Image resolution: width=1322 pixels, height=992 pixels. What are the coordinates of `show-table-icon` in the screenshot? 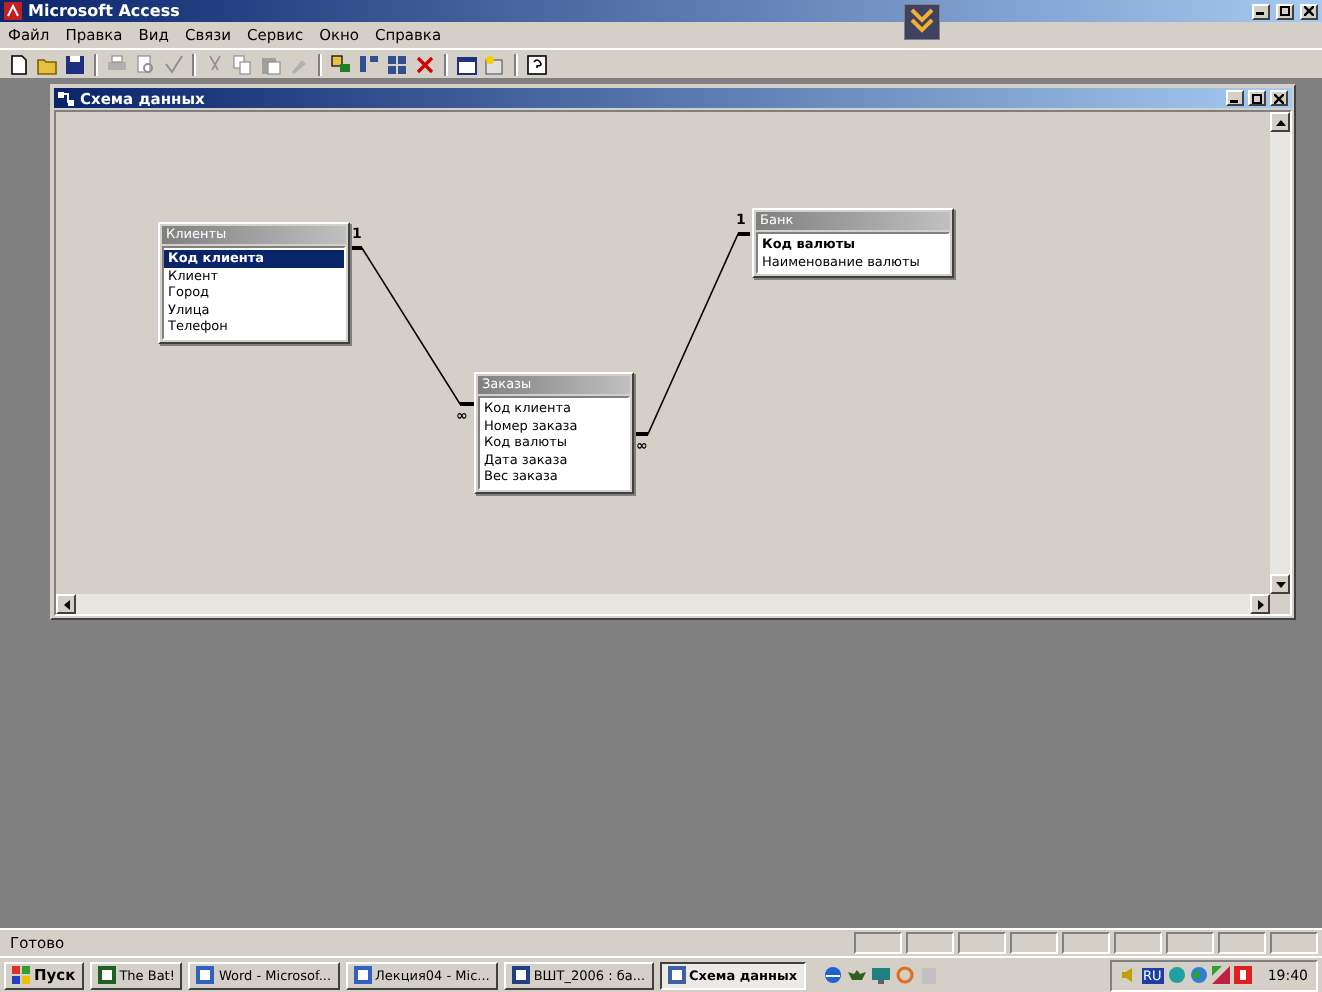 It's located at (341, 64).